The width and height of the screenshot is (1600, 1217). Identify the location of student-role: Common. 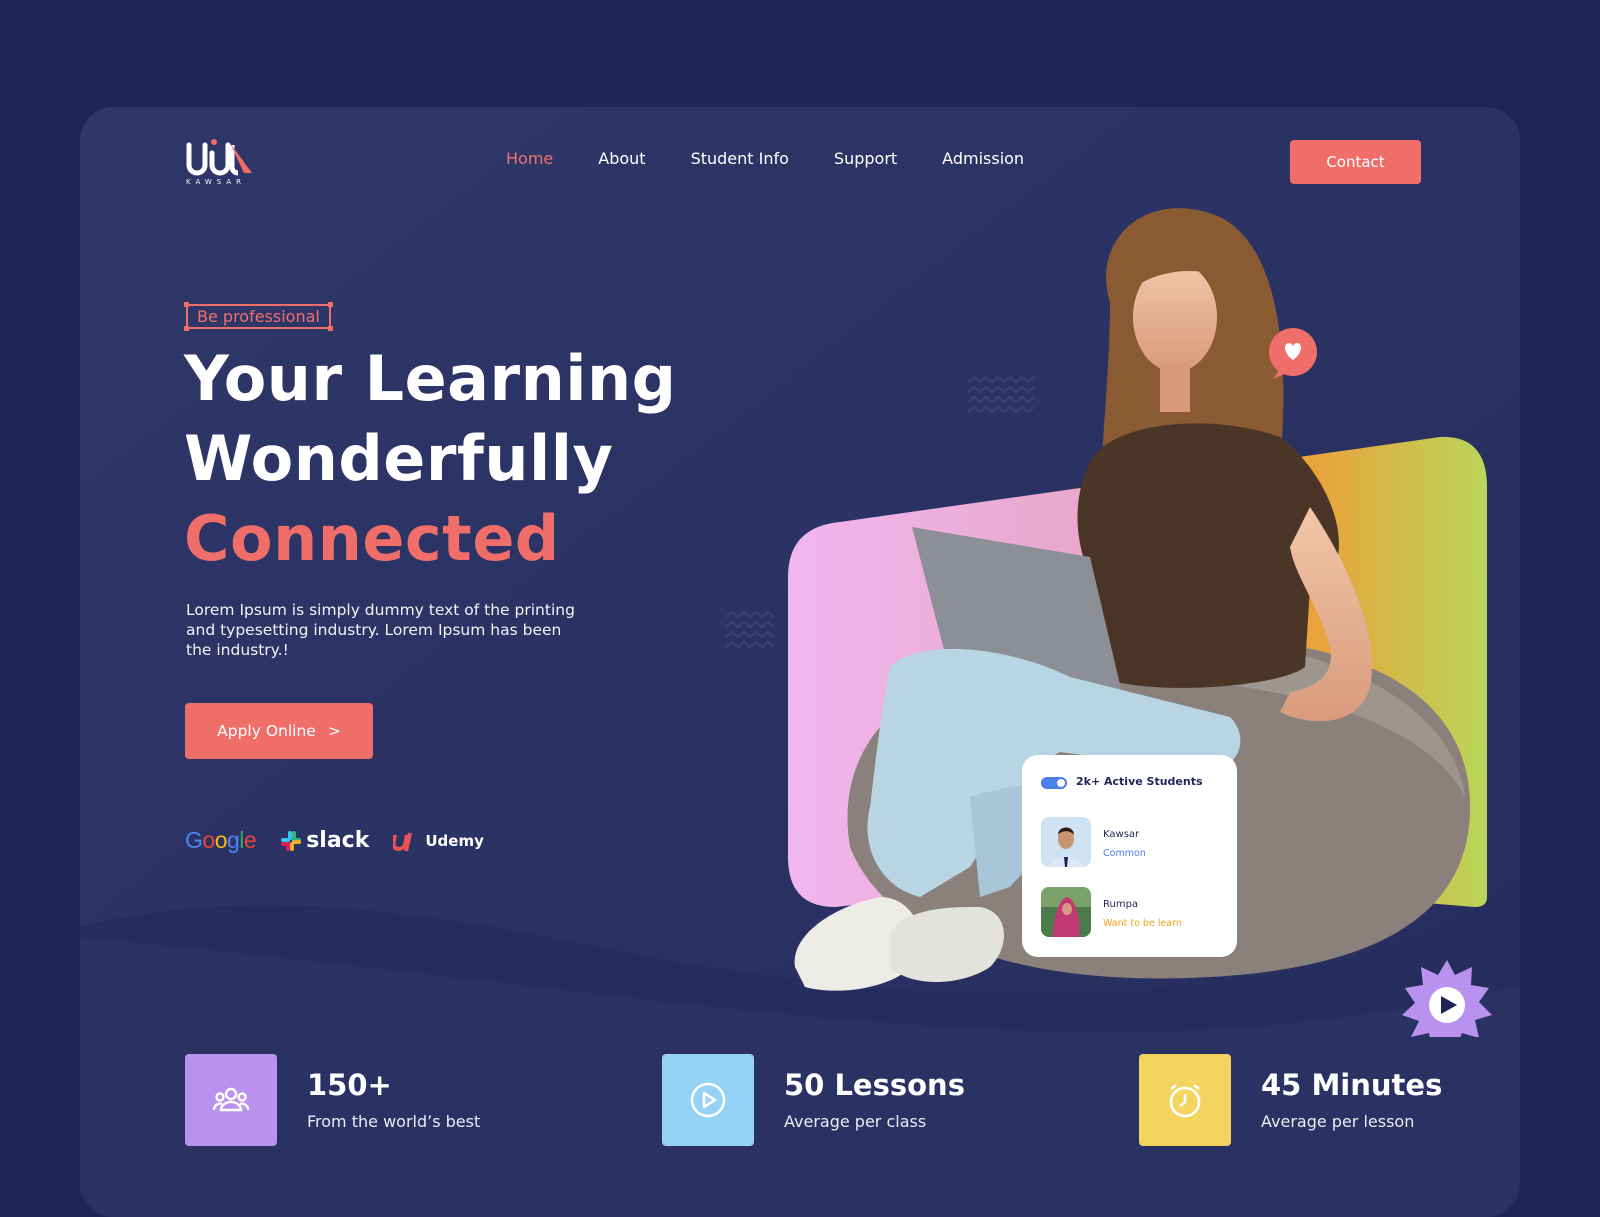
(1124, 853).